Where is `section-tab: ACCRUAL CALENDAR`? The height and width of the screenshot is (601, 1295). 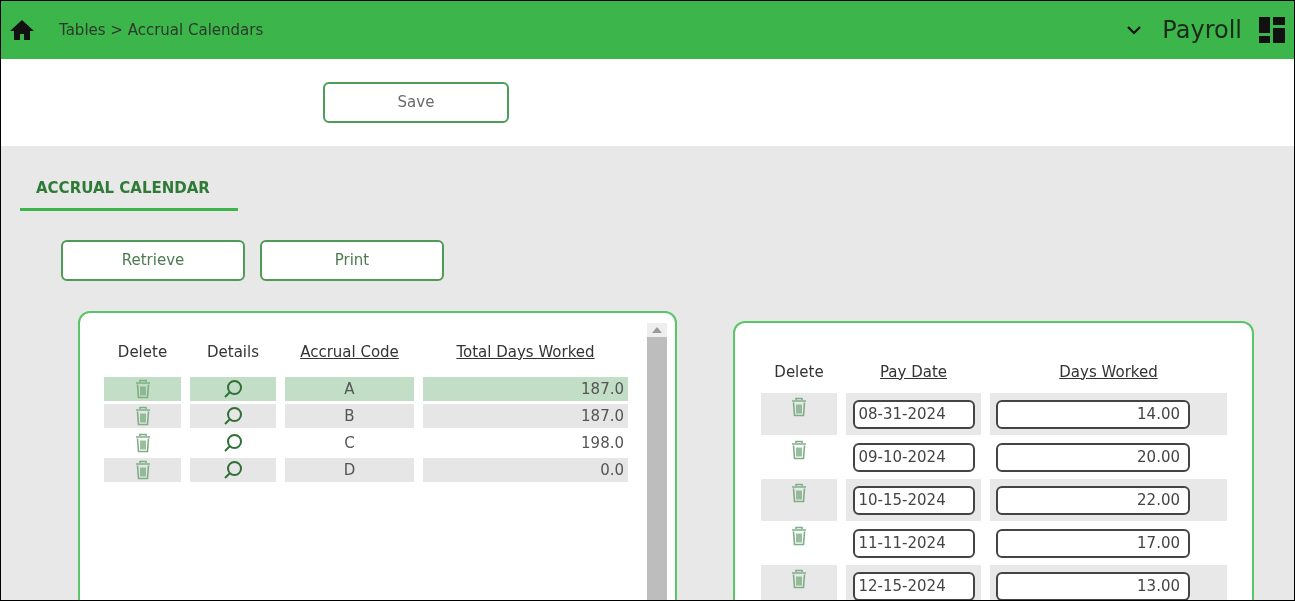
section-tab: ACCRUAL CALENDAR is located at coordinates (129, 194).